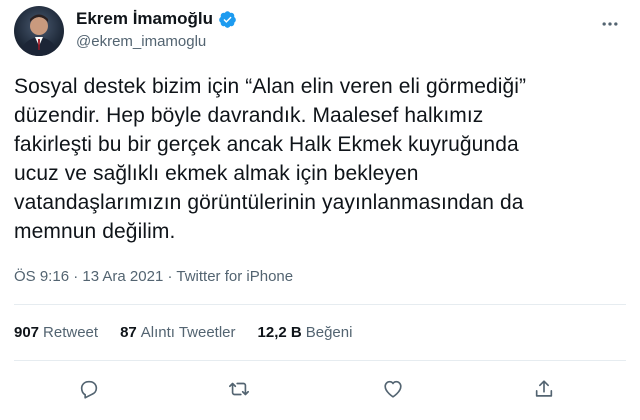  Describe the element at coordinates (156, 41) in the screenshot. I see `author-handle: @ekrem_imamoglu` at that location.